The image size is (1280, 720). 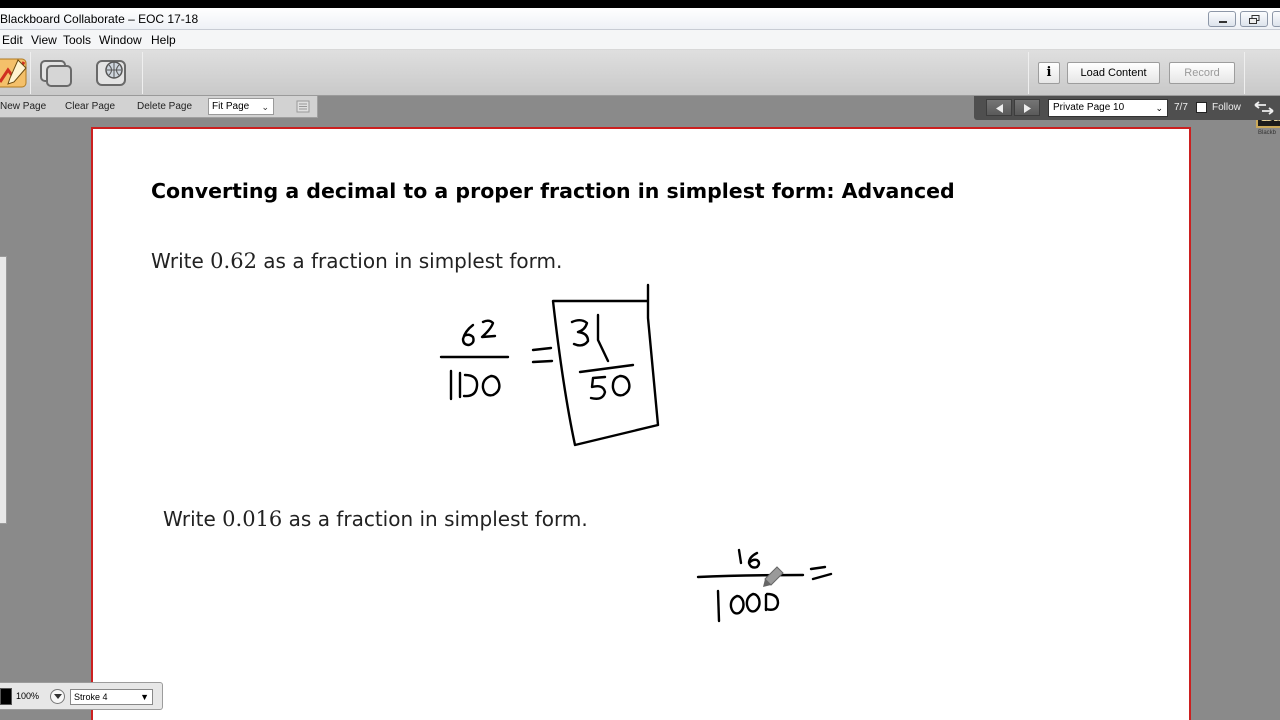 I want to click on fit-page-value: Fit Page, so click(x=231, y=106).